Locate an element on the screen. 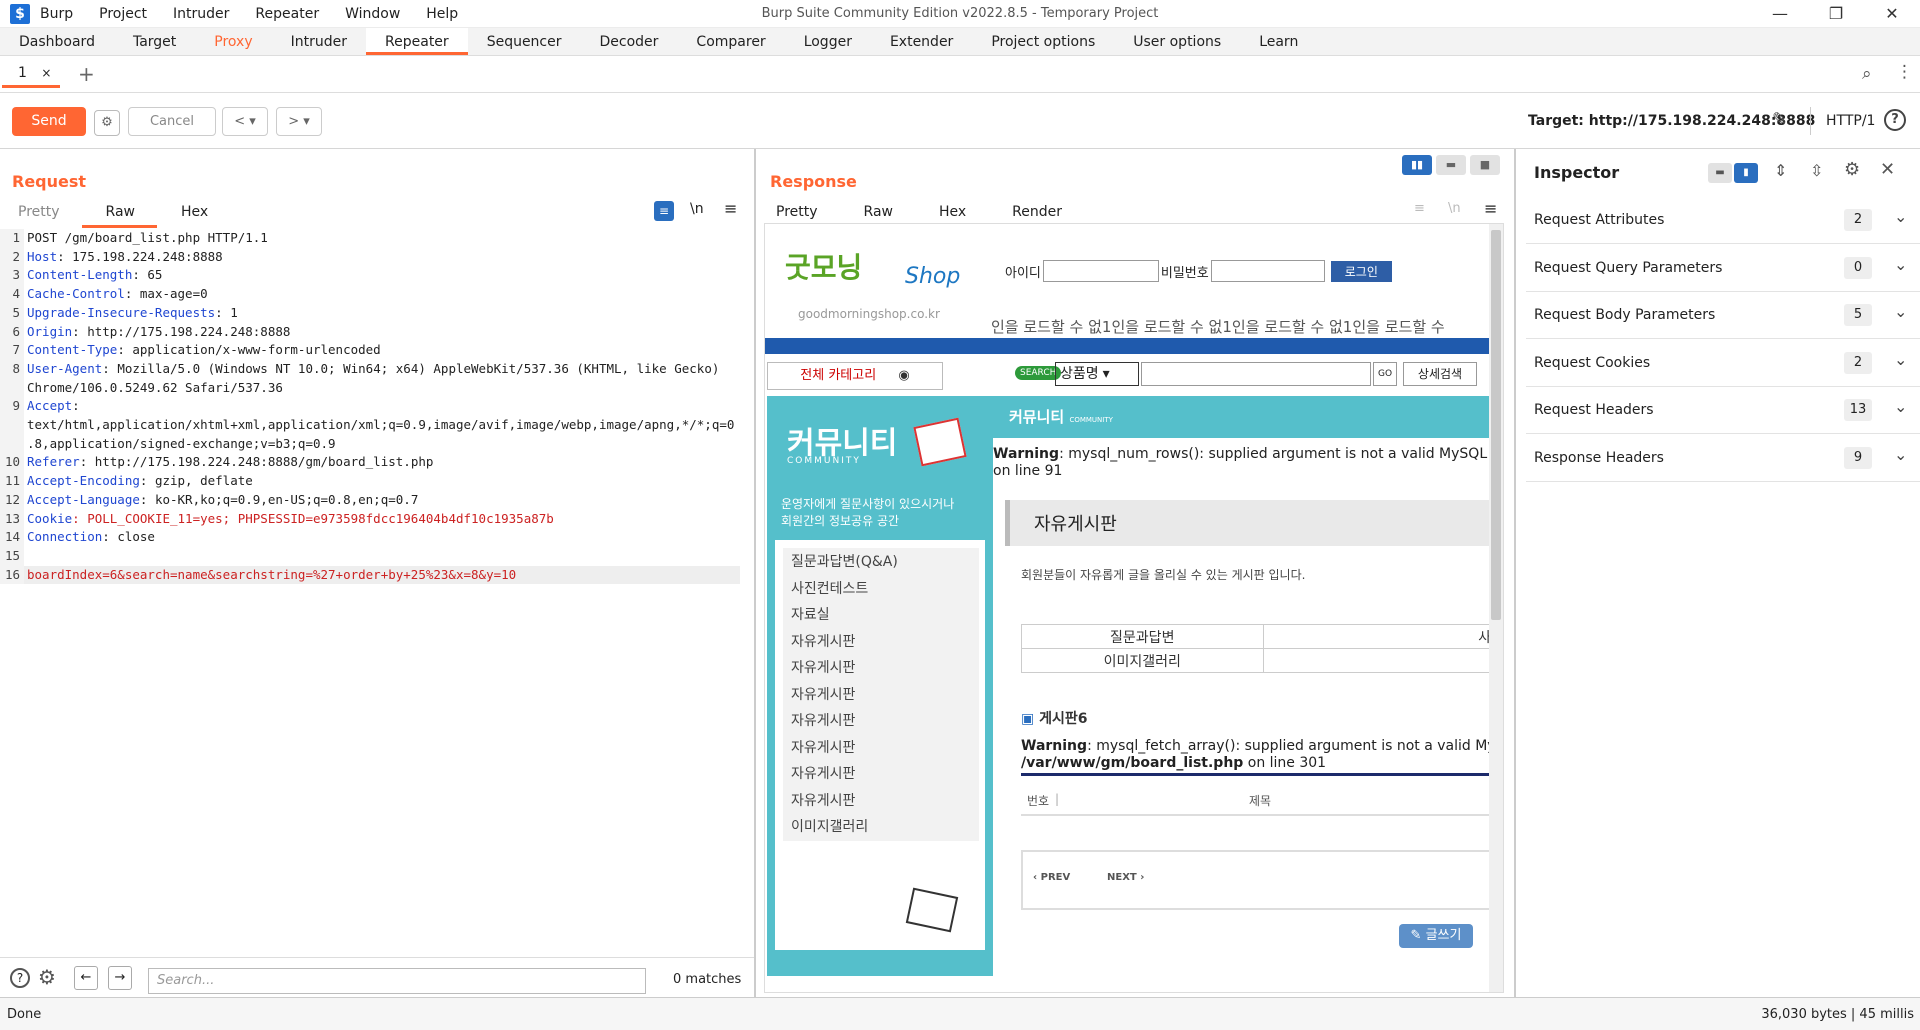 The width and height of the screenshot is (1920, 1030). close-icon: ✕ is located at coordinates (1892, 14).